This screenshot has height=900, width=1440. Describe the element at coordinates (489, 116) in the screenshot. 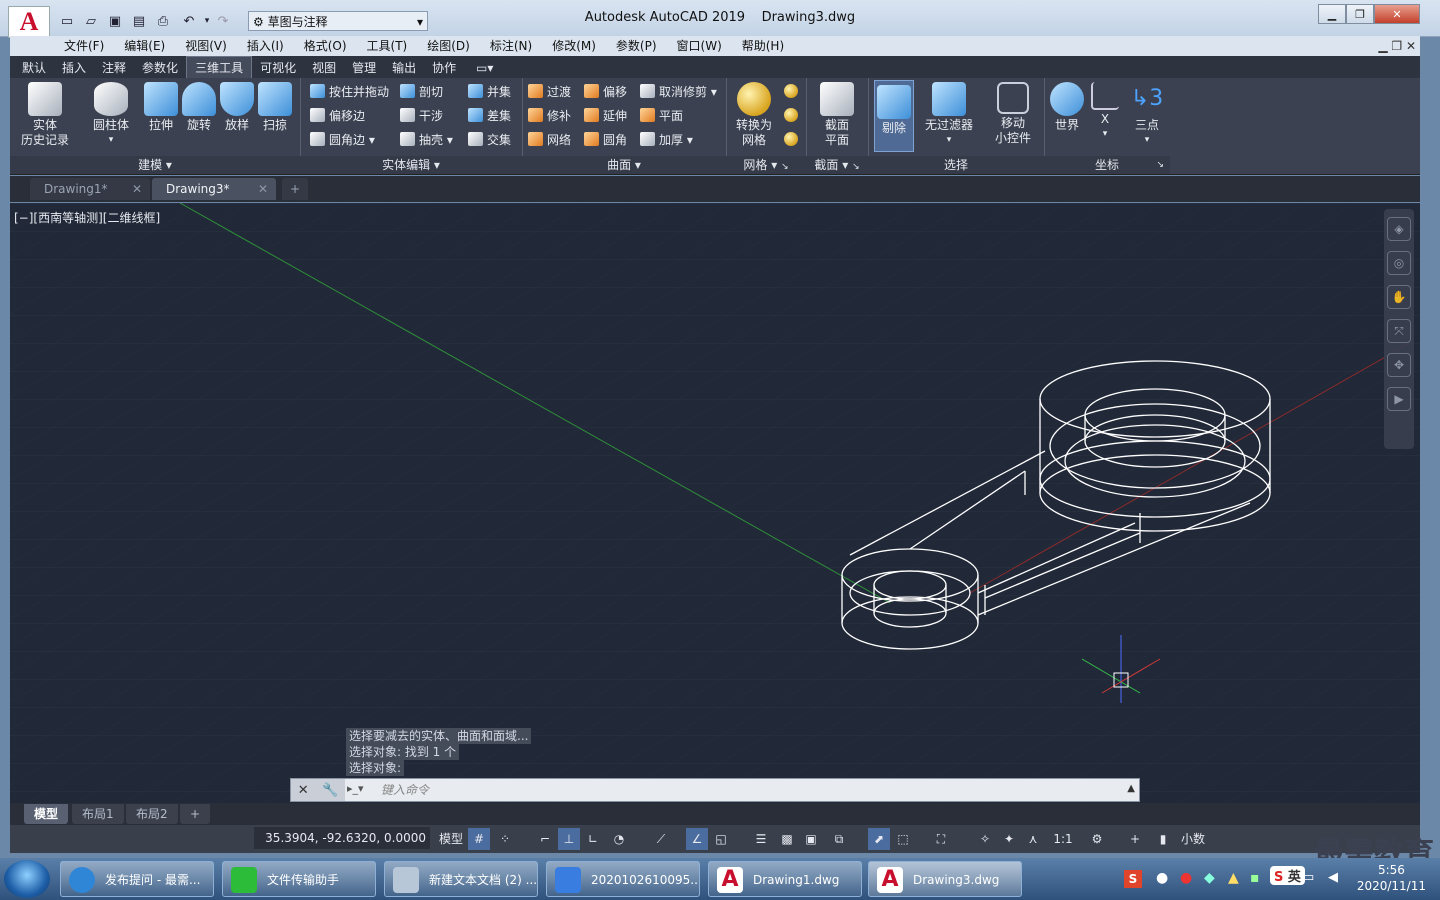

I see `subtract-button: 差集` at that location.